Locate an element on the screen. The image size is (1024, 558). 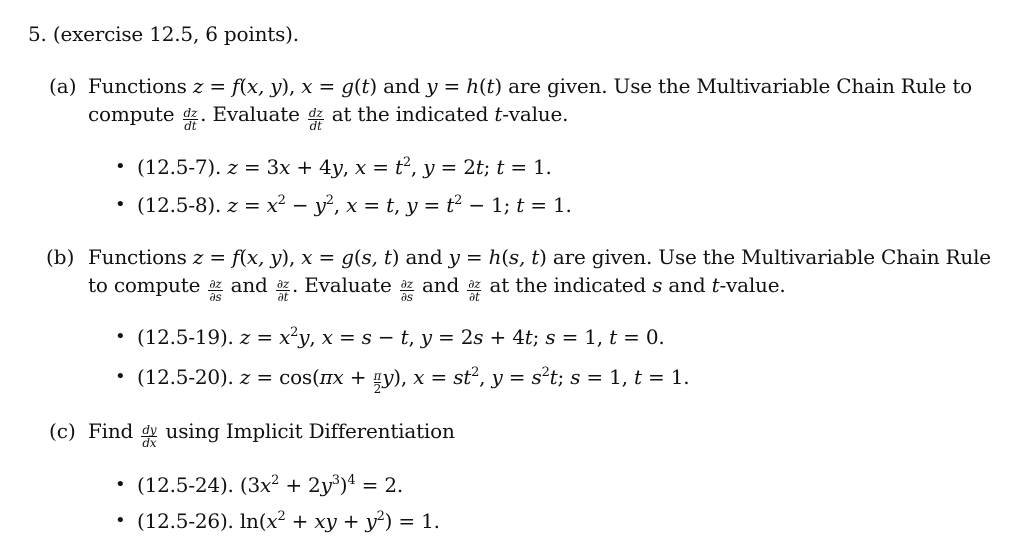
fraction: π2 is located at coordinates (377, 382).